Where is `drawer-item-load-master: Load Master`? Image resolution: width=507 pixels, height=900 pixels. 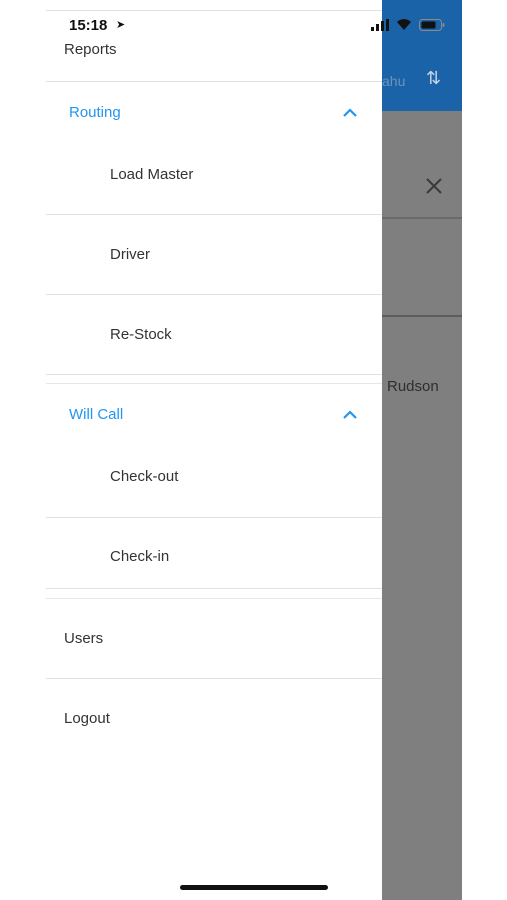 drawer-item-load-master: Load Master is located at coordinates (214, 176).